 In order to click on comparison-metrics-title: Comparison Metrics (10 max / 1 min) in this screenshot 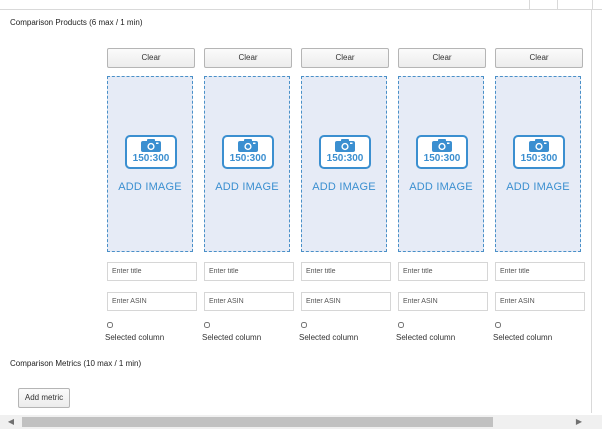, I will do `click(76, 363)`.